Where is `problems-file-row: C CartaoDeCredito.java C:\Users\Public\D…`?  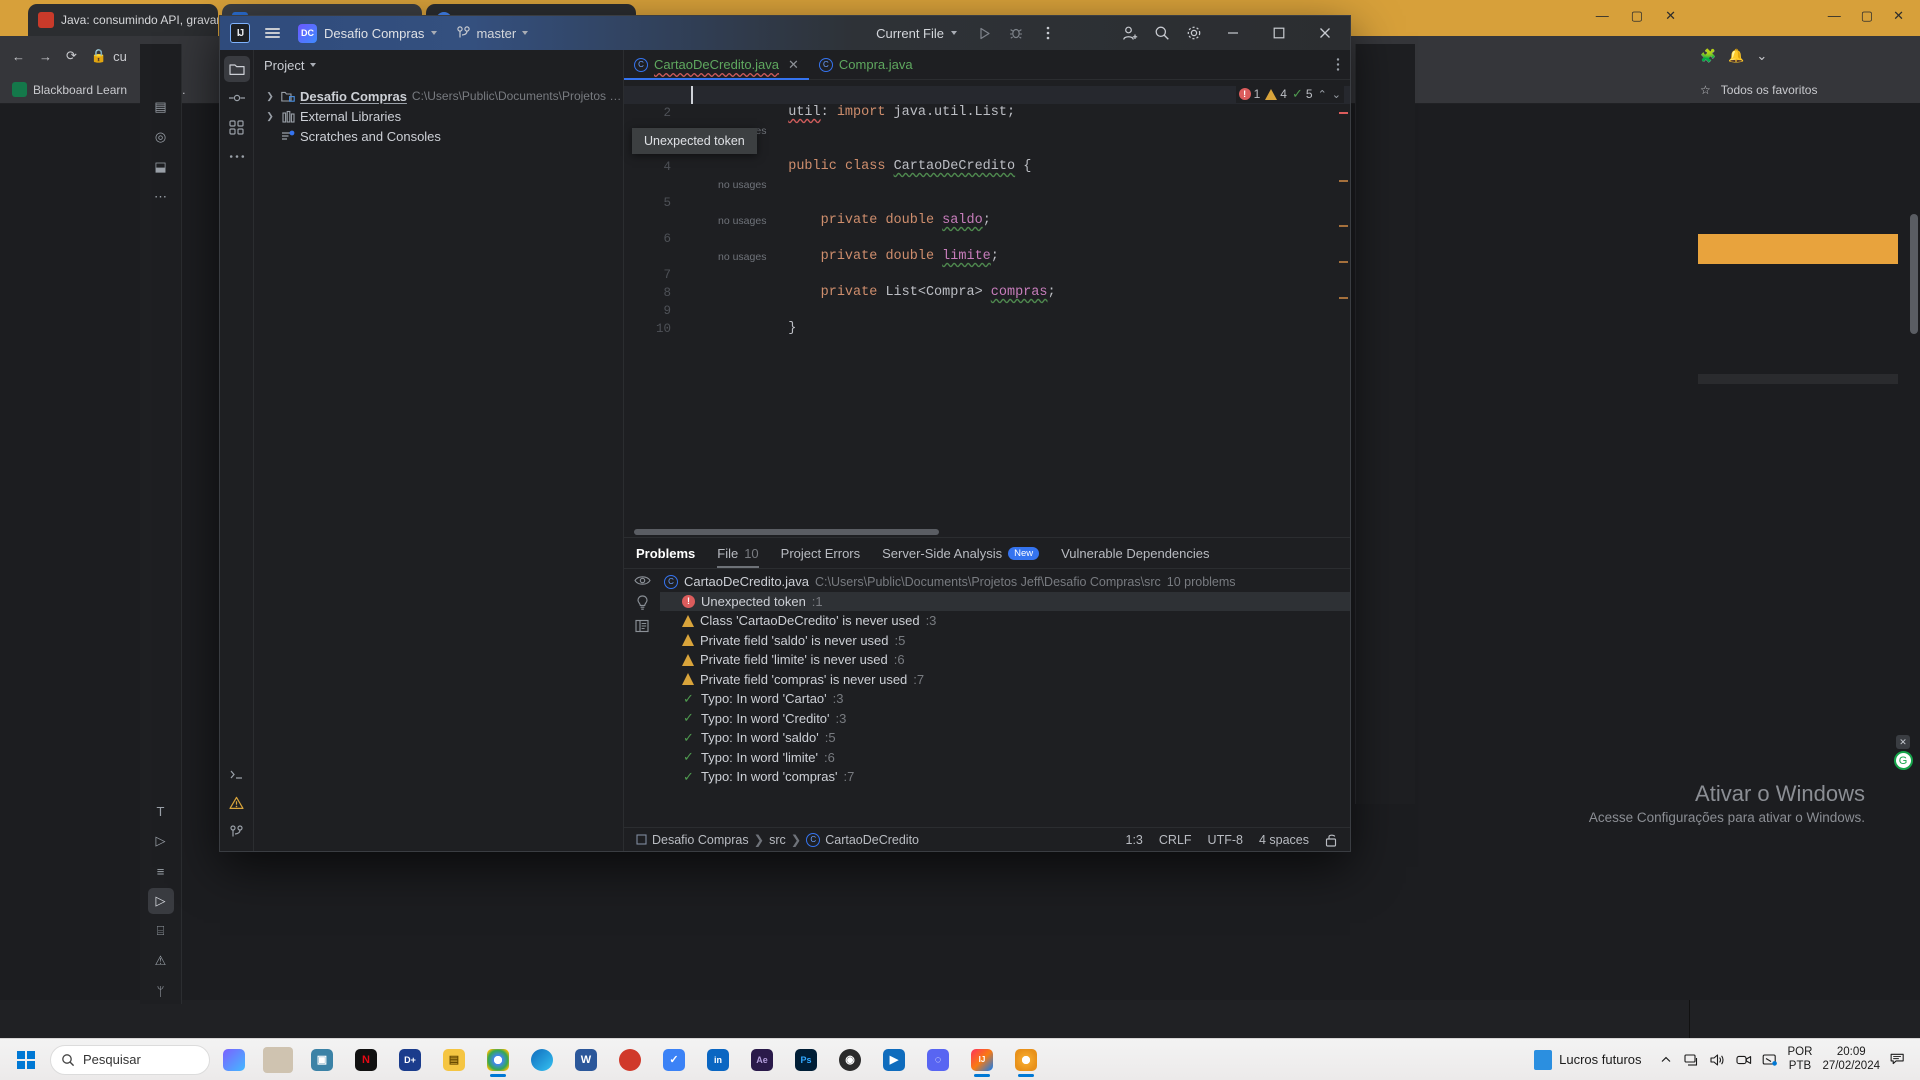 problems-file-row: C CartaoDeCredito.java C:\Users\Public\D… is located at coordinates (1005, 582).